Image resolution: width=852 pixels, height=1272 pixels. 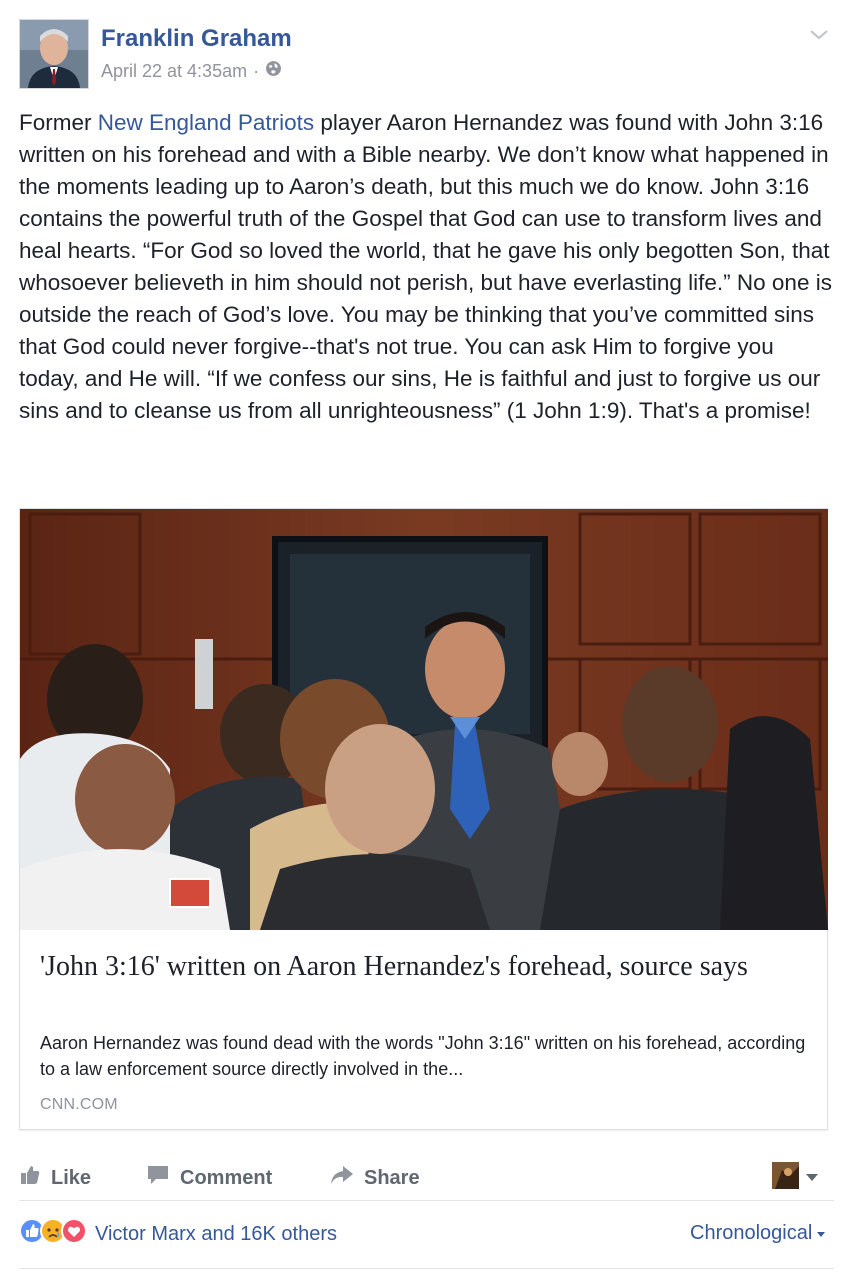 What do you see at coordinates (71, 1177) in the screenshot?
I see `like-label: Like` at bounding box center [71, 1177].